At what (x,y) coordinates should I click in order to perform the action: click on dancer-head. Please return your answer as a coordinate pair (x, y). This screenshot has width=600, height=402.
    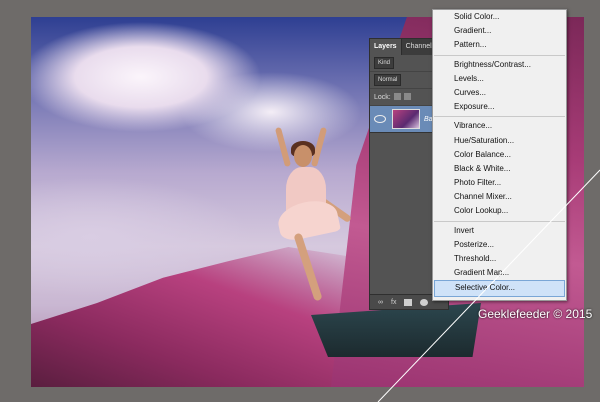
    Looking at the image, I should click on (303, 156).